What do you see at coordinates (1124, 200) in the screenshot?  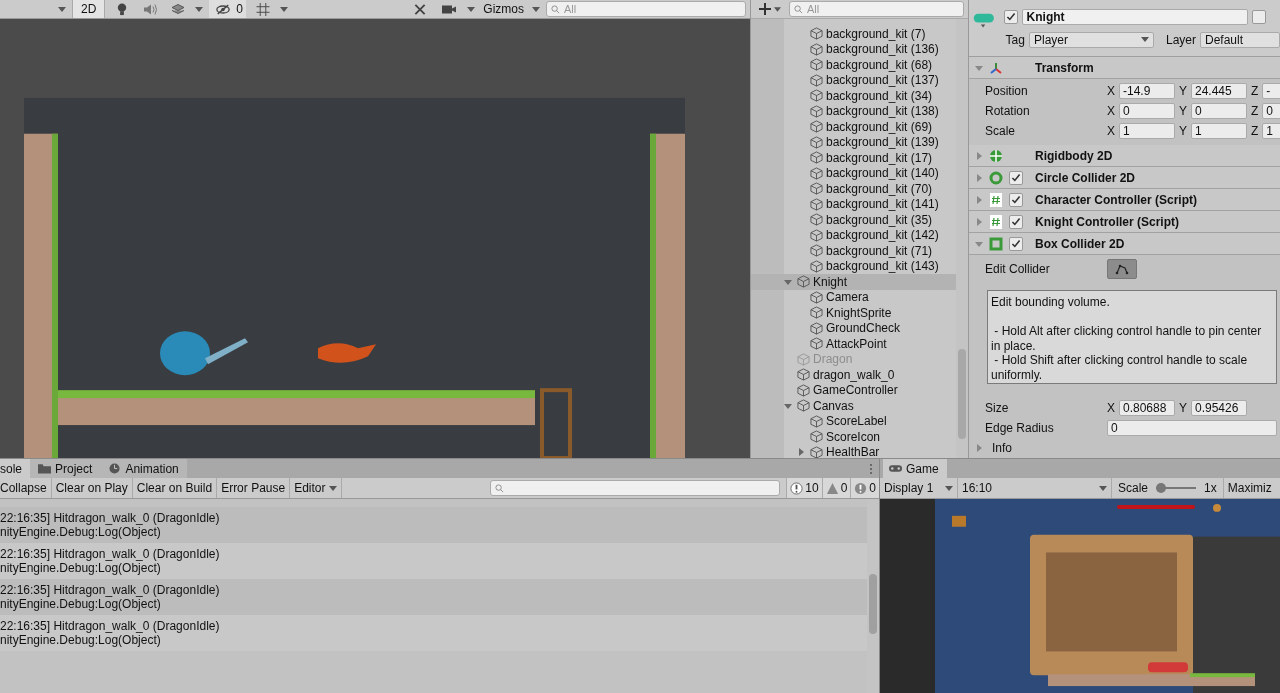 I see `component-header: Character Controller (Script)` at bounding box center [1124, 200].